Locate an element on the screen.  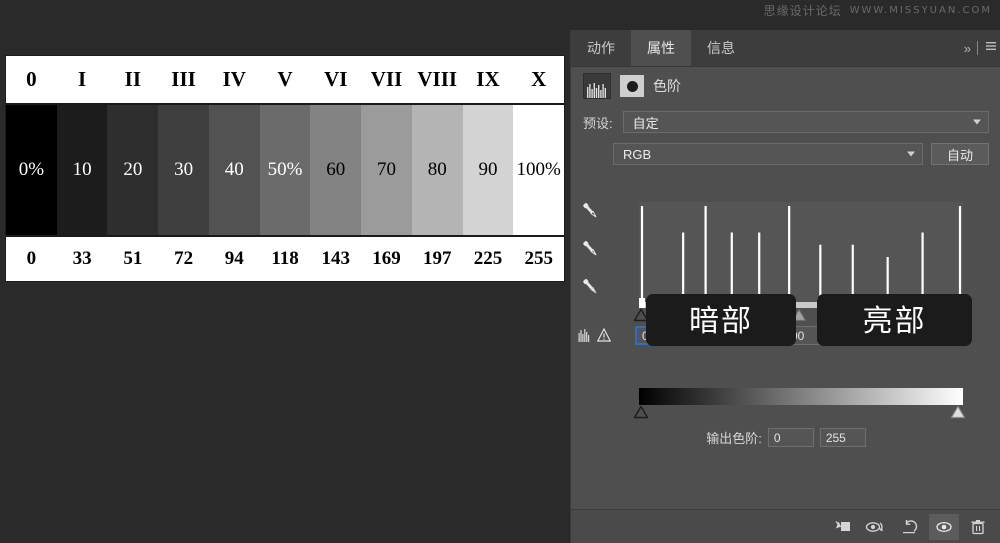
panel-menu-icon is located at coordinates (991, 48).